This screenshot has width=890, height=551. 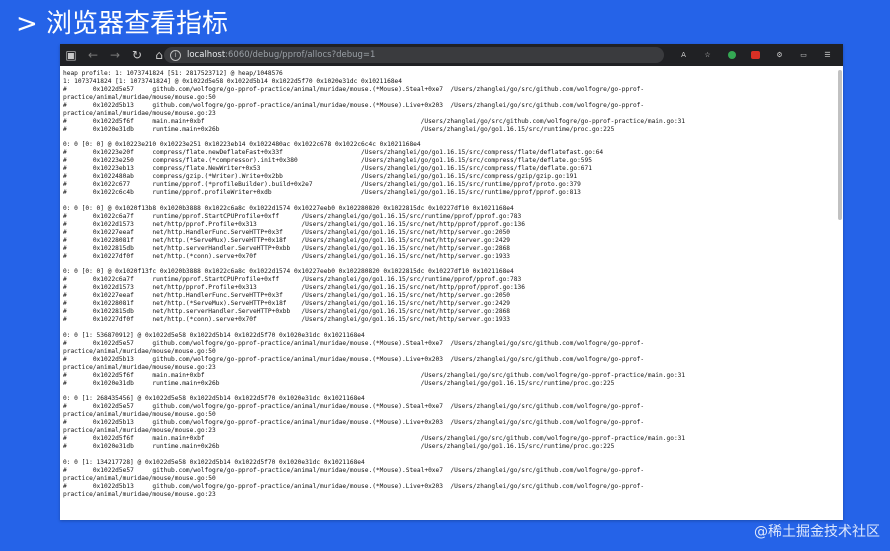 I want to click on watermark: @稀土掘金技术社区, so click(x=817, y=532).